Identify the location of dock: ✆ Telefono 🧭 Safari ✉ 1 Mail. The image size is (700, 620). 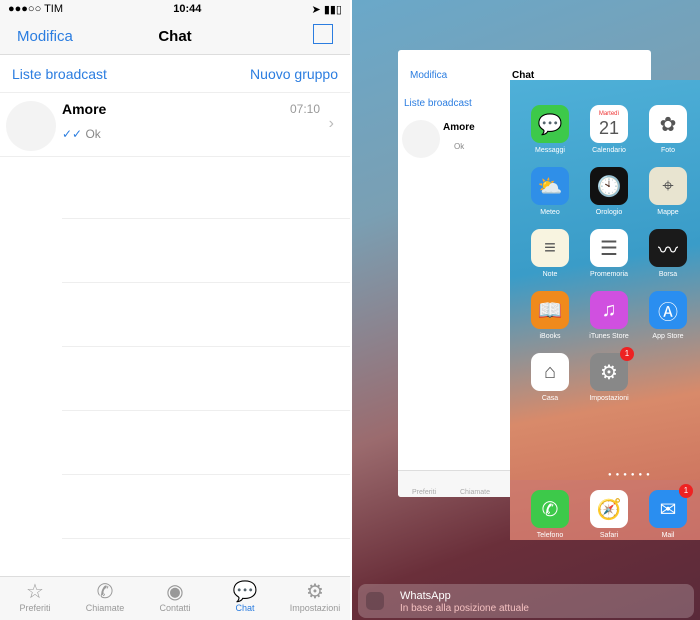
(605, 510).